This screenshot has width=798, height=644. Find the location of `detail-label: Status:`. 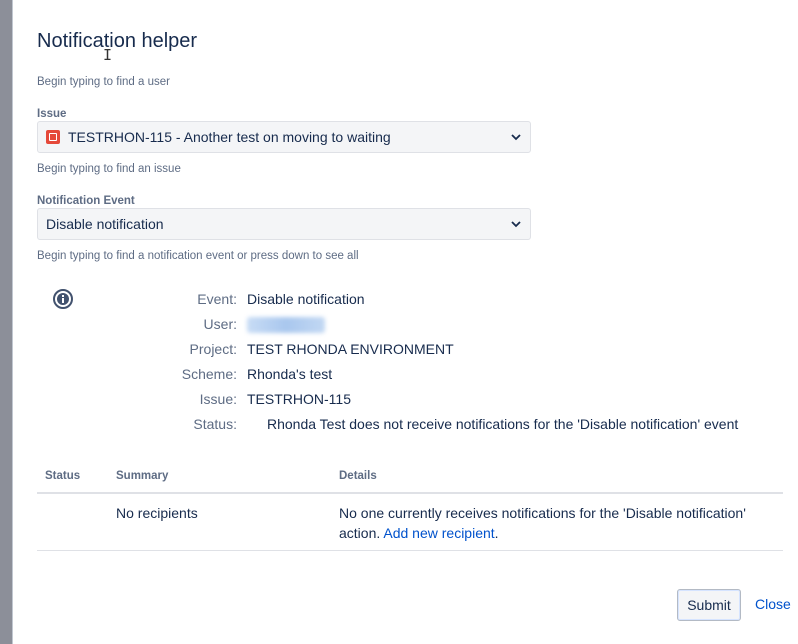

detail-label: Status: is located at coordinates (215, 424).